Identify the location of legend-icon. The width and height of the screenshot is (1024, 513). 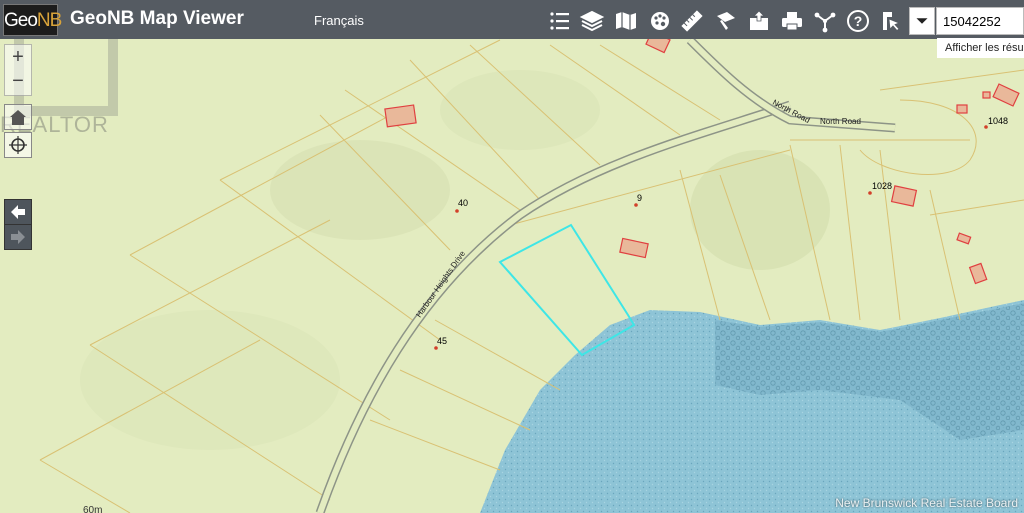
(560, 21).